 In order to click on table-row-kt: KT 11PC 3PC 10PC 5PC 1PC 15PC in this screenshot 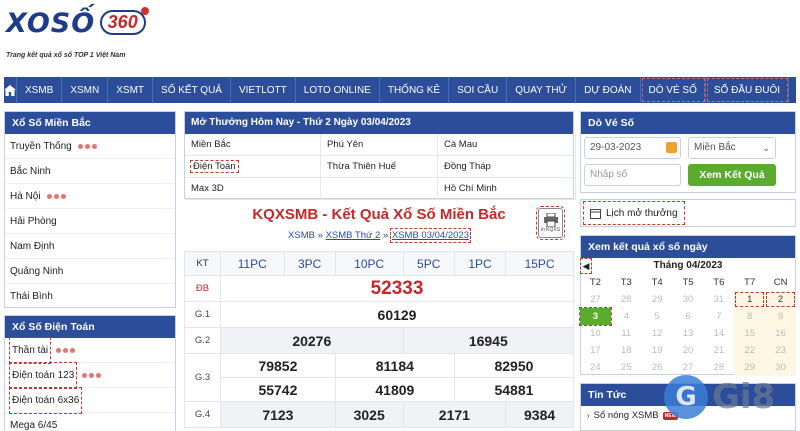, I will do `click(379, 263)`.